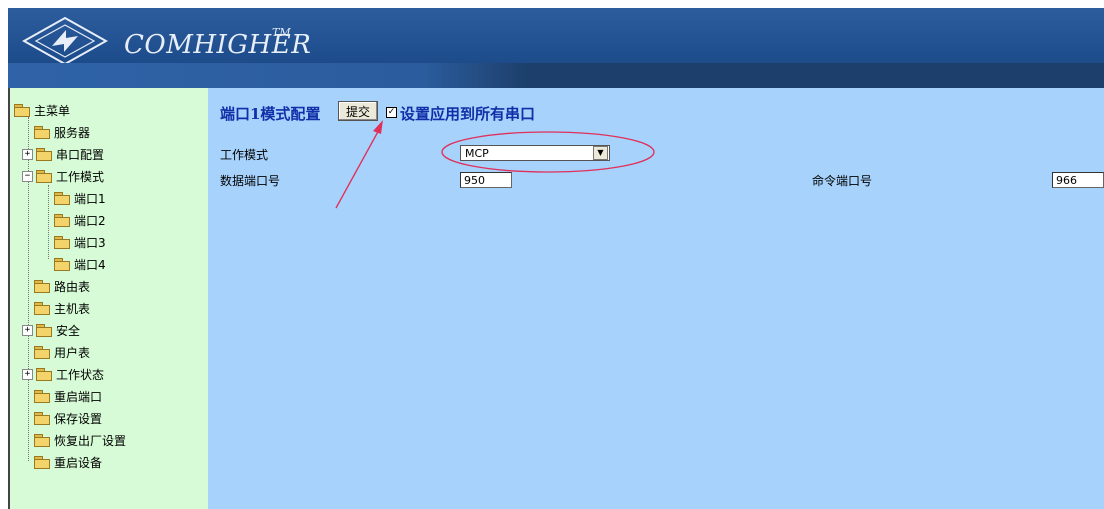  I want to click on apply-all-checkbox: ✓, so click(391, 112).